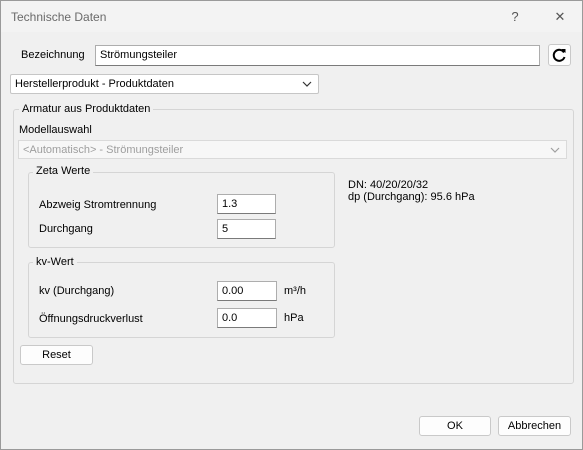 The width and height of the screenshot is (583, 450). What do you see at coordinates (411, 197) in the screenshot?
I see `dp-info: dp (Durchgang): 95.6 hPa` at bounding box center [411, 197].